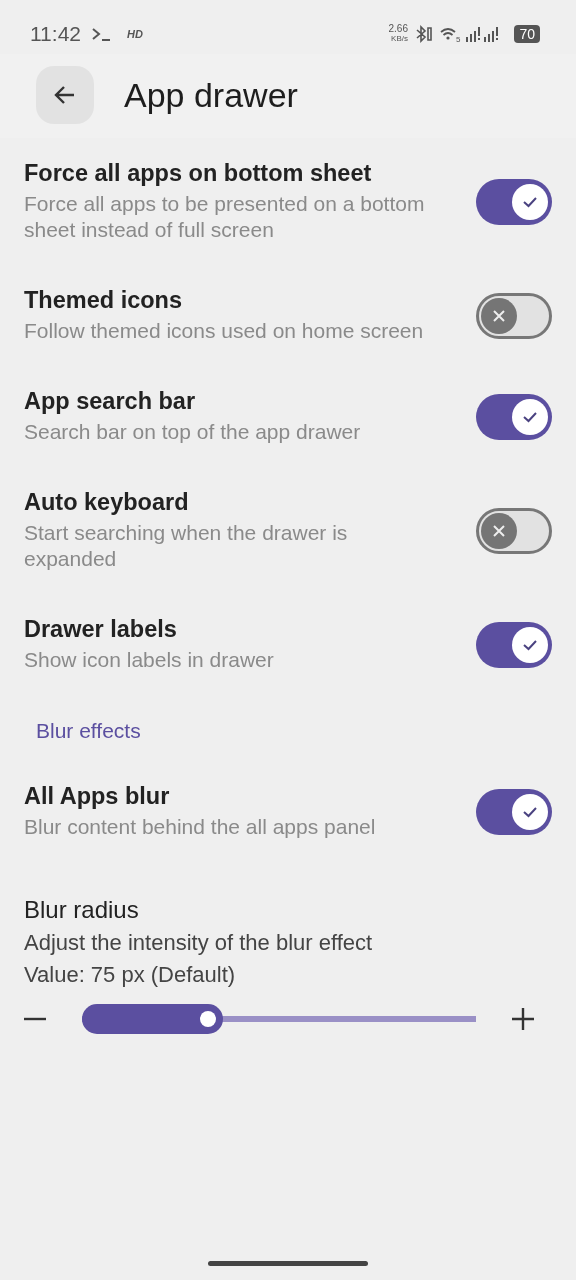 The height and width of the screenshot is (1280, 576). I want to click on setting-description: Start searching when the drawer is expanded, so click(186, 546).